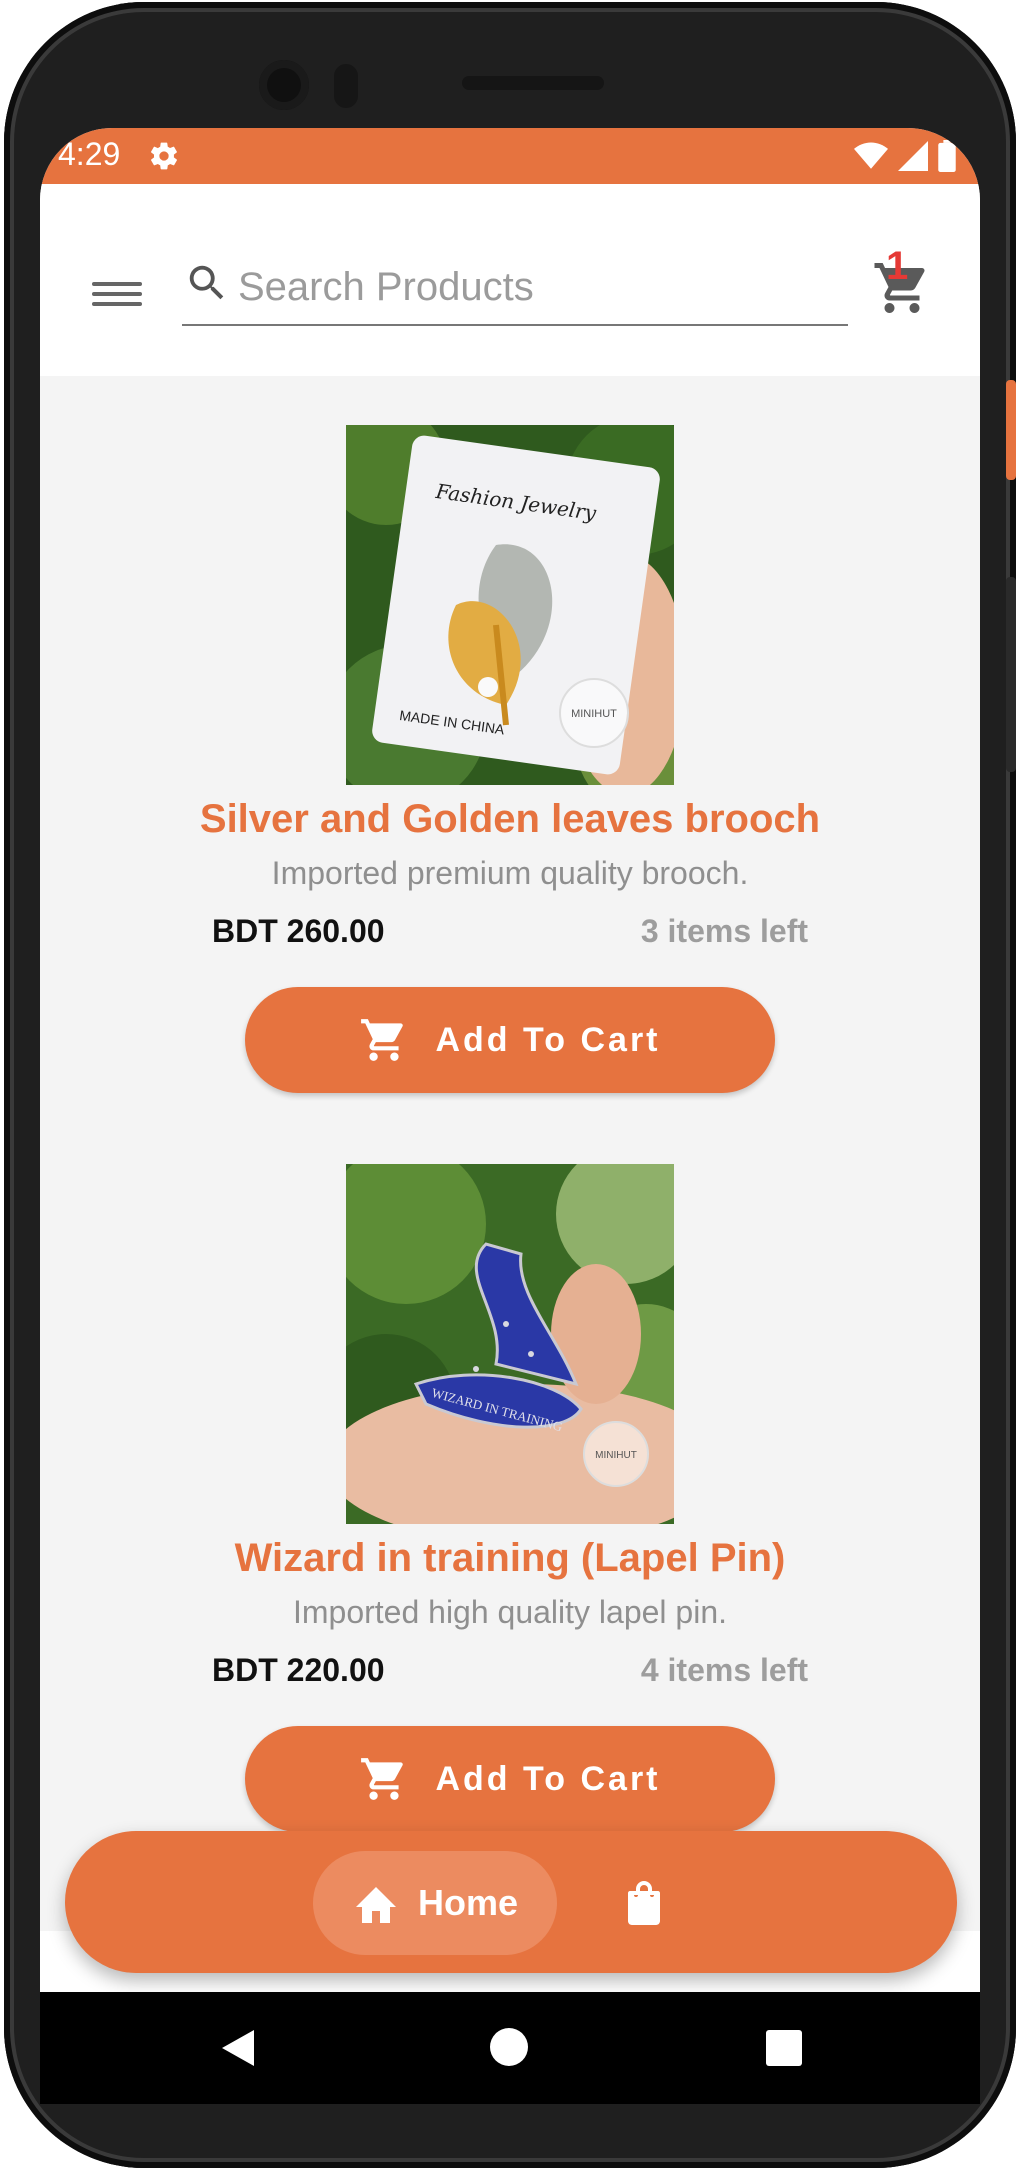  I want to click on cart-button: 1, so click(907, 284).